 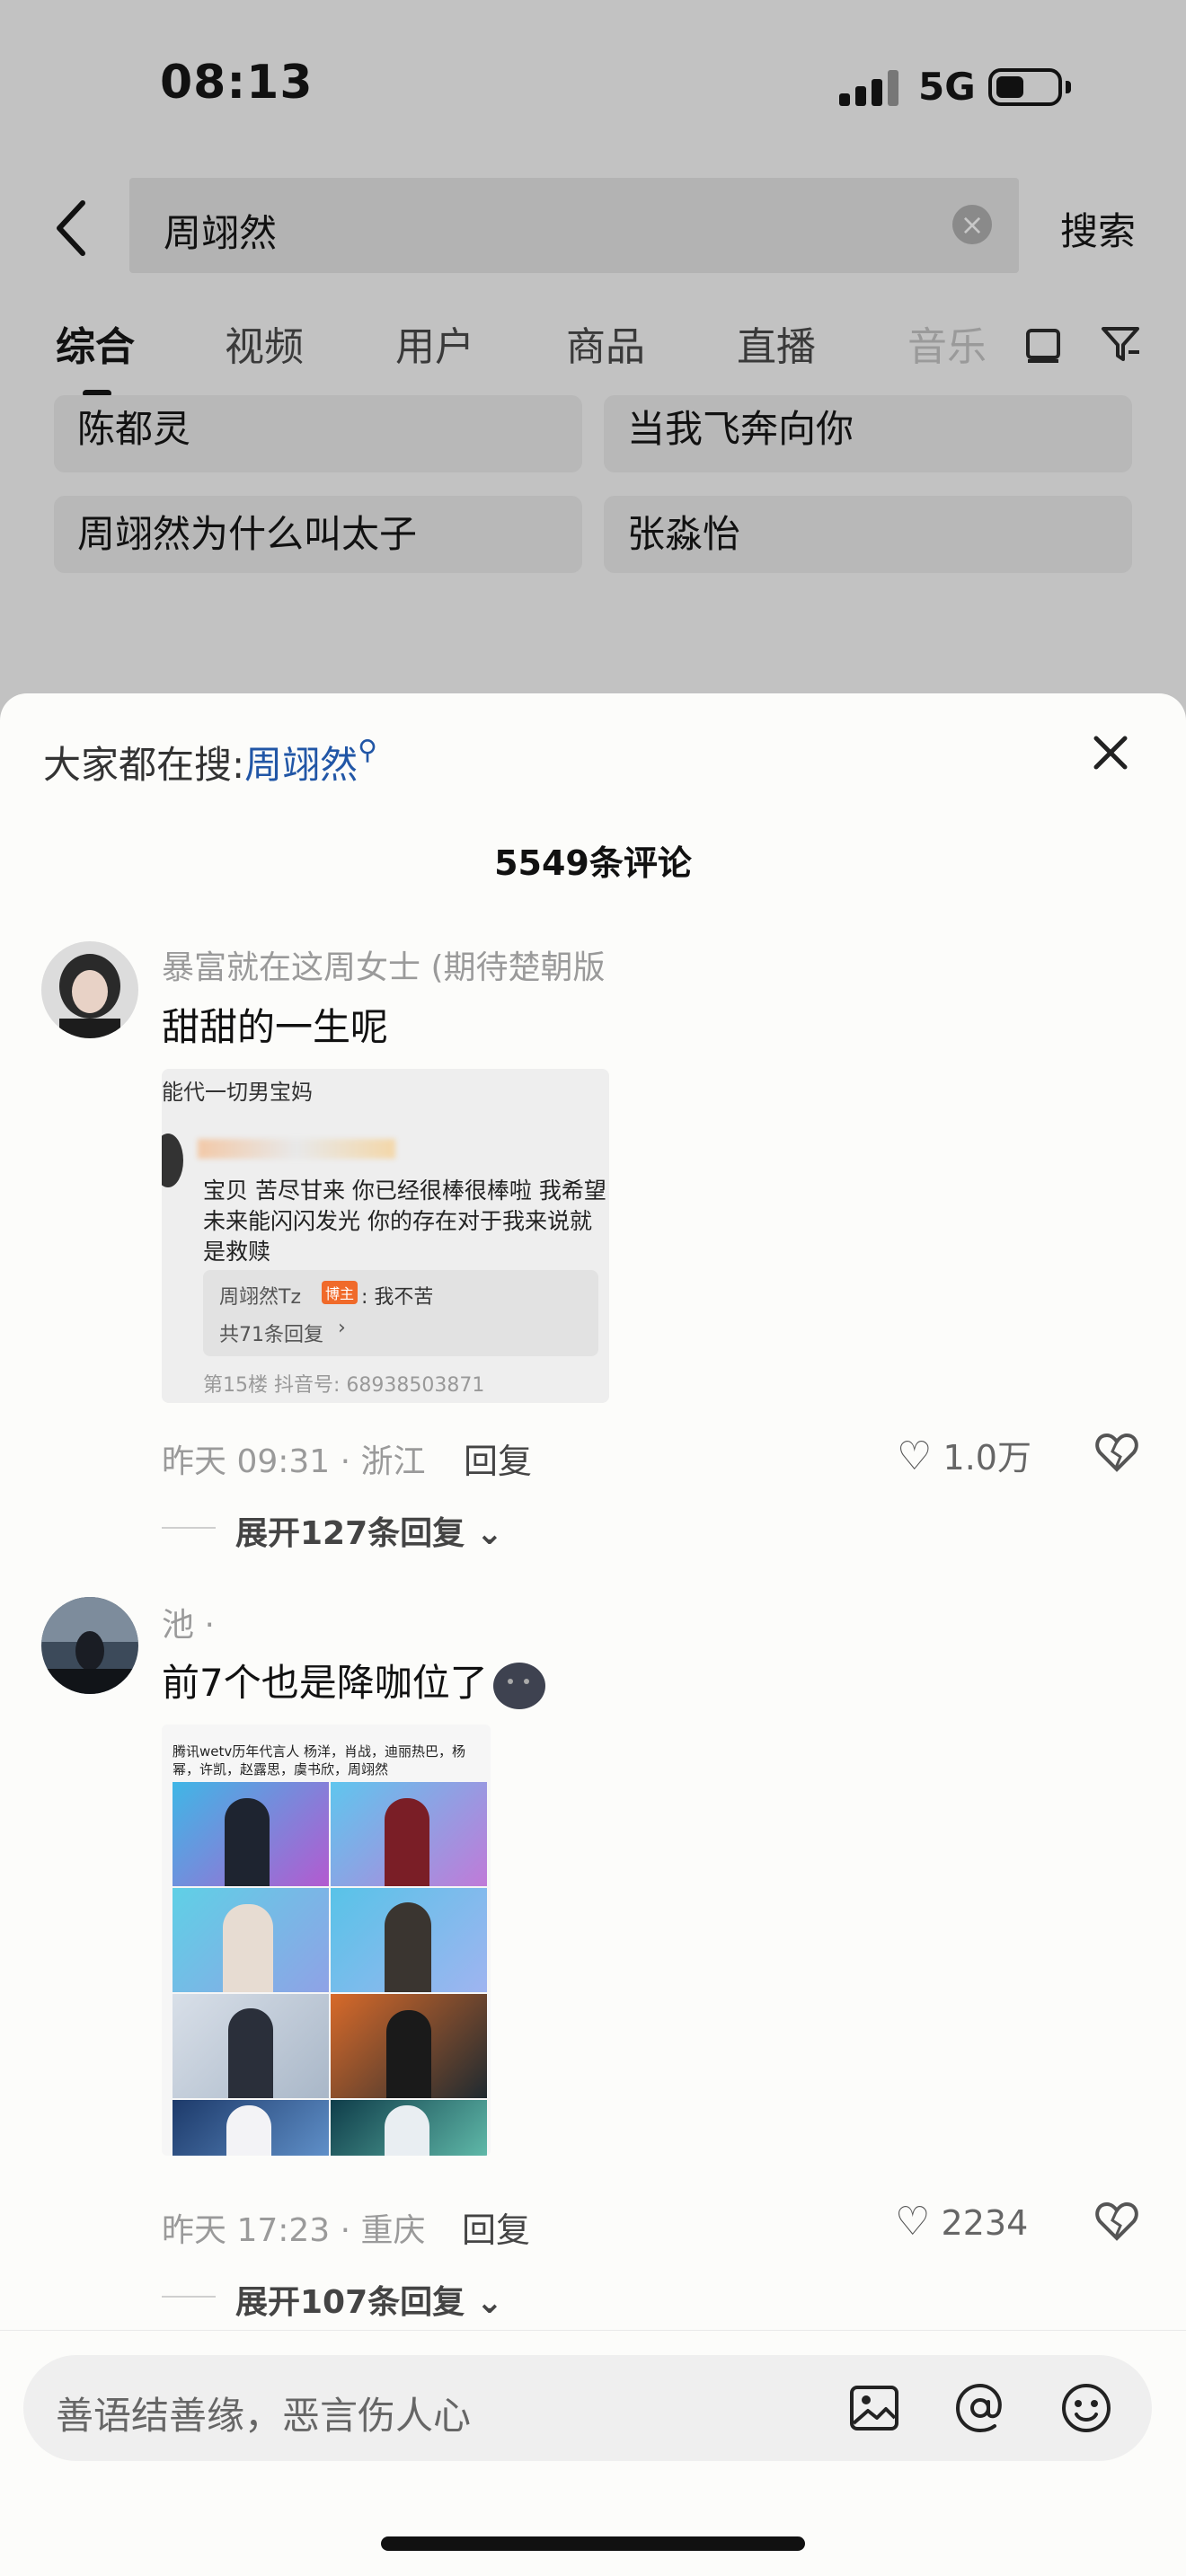 What do you see at coordinates (400, 1313) in the screenshot?
I see `quoted-reply: 周翊然Tz 博主 : 我不苦 共71条回复 ›` at bounding box center [400, 1313].